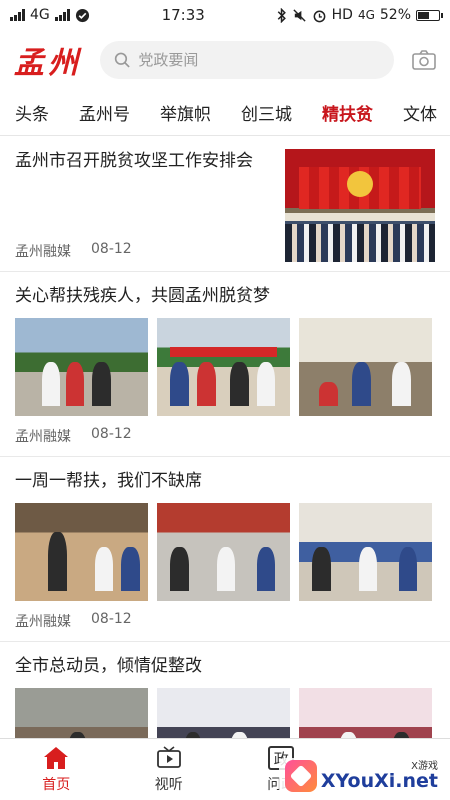 The image size is (450, 800). What do you see at coordinates (419, 112) in the screenshot?
I see `tab-wenti: 文体` at bounding box center [419, 112].